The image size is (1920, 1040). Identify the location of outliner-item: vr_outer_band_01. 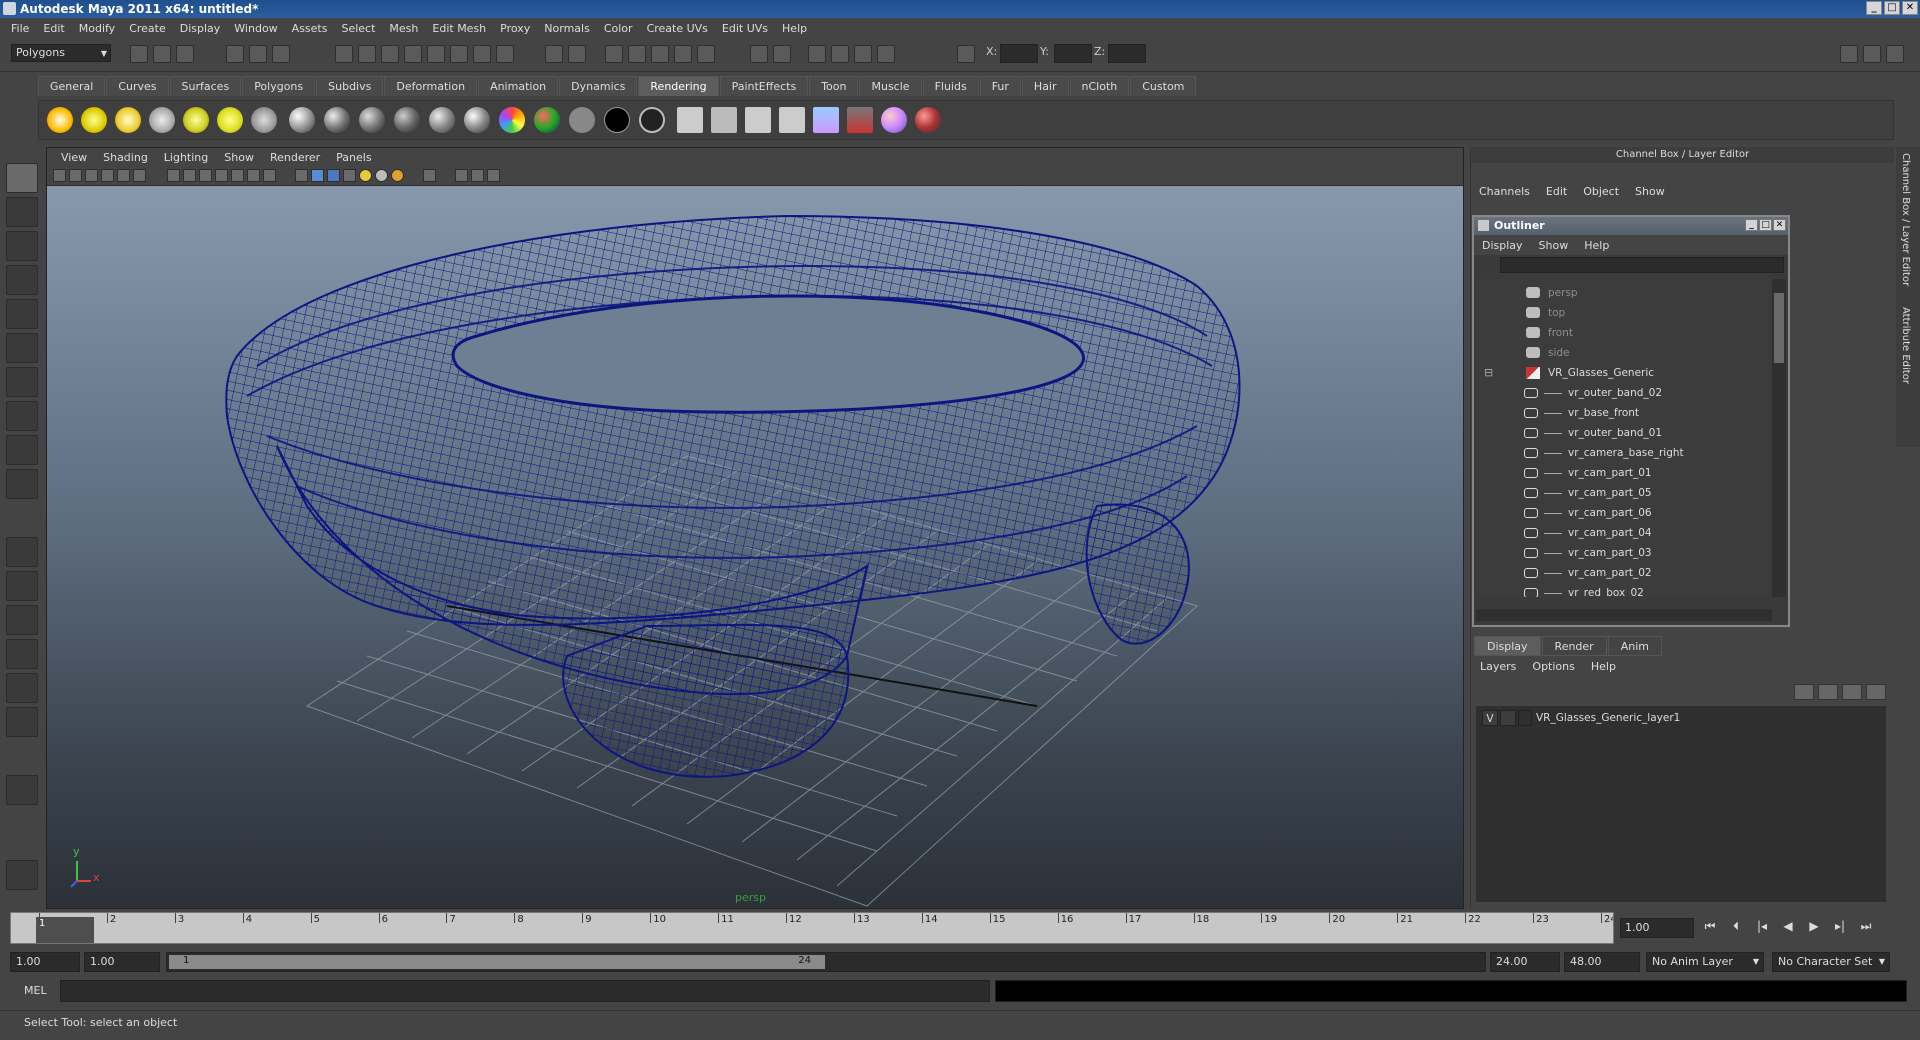
(1624, 433).